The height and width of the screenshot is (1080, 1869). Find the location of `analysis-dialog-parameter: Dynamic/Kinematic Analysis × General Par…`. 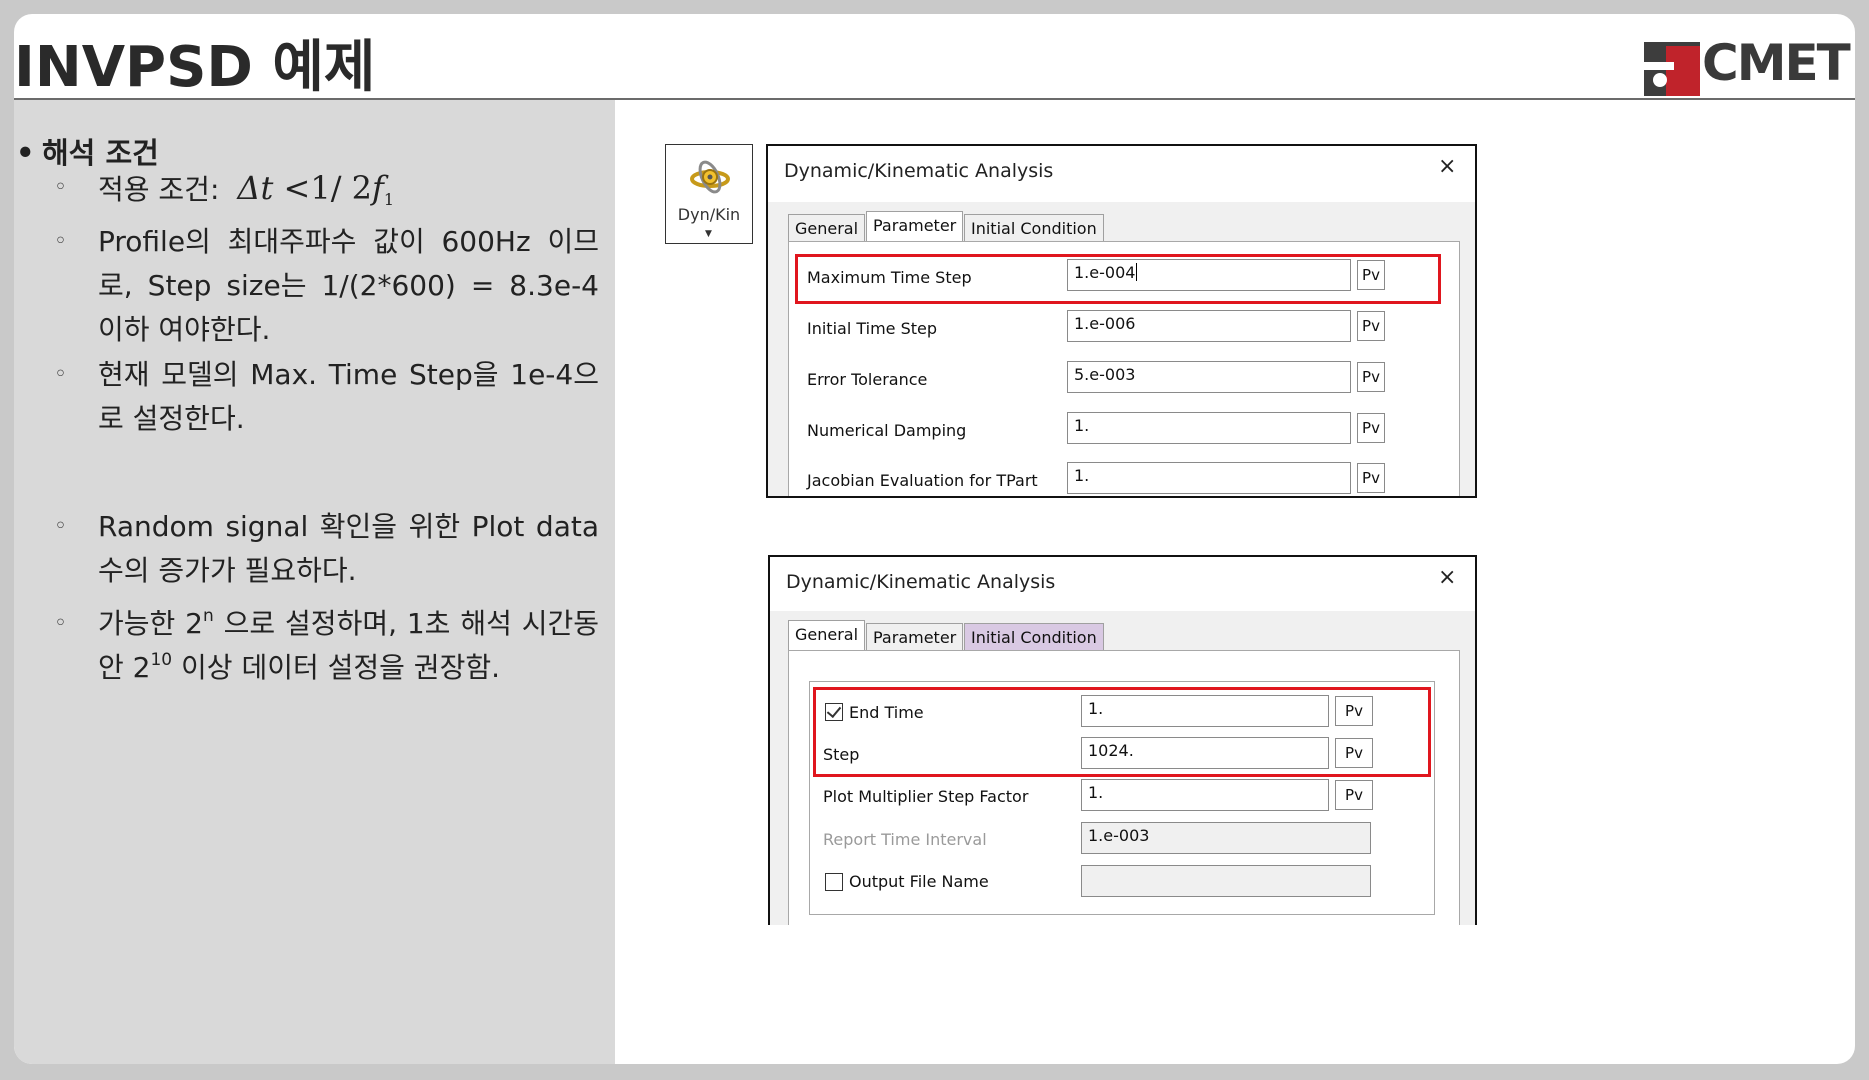

analysis-dialog-parameter: Dynamic/Kinematic Analysis × General Par… is located at coordinates (1121, 321).